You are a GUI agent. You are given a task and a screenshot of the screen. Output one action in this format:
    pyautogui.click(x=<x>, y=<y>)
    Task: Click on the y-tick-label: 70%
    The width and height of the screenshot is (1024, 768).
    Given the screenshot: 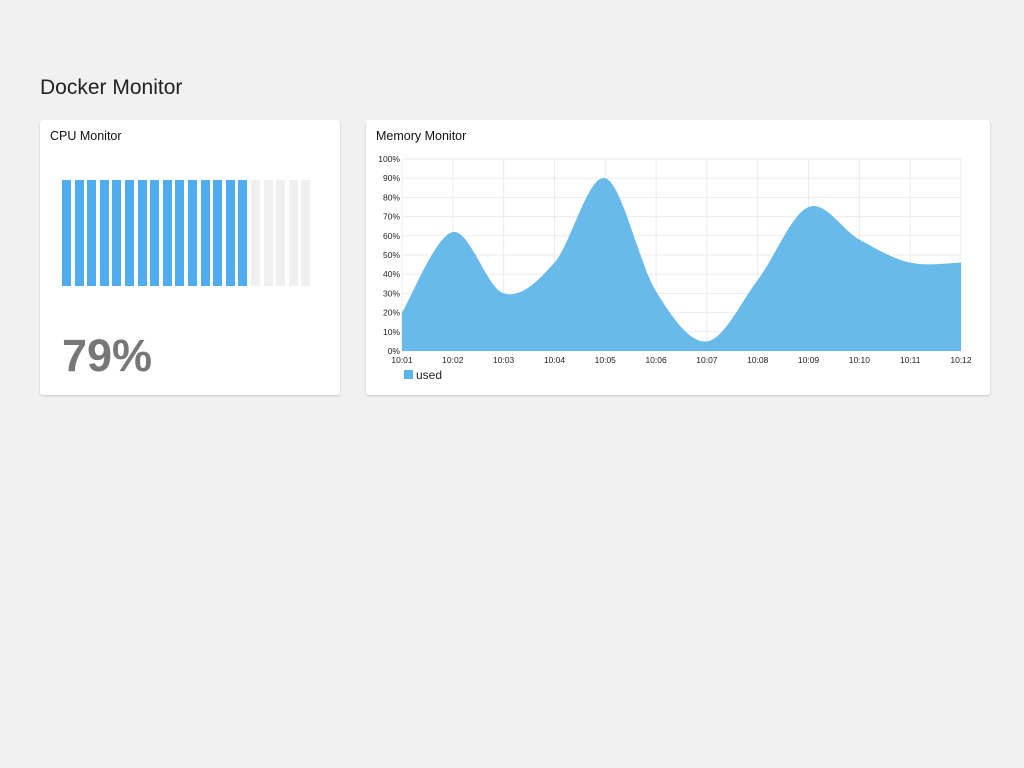 What is the action you would take?
    pyautogui.click(x=391, y=217)
    